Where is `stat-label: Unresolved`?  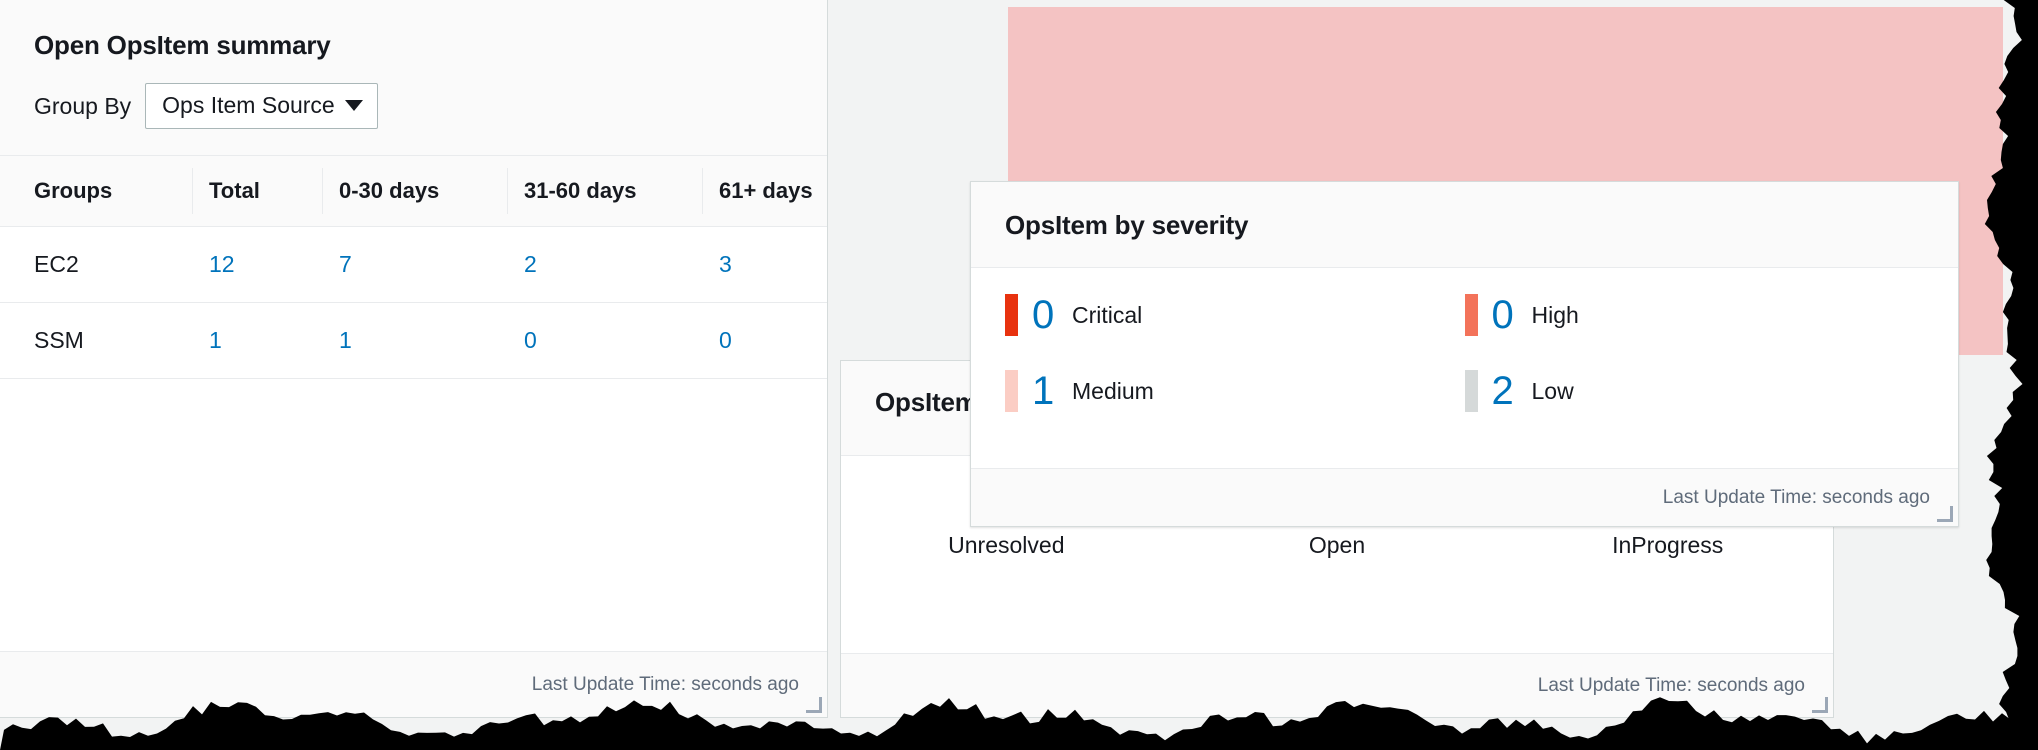
stat-label: Unresolved is located at coordinates (1006, 545).